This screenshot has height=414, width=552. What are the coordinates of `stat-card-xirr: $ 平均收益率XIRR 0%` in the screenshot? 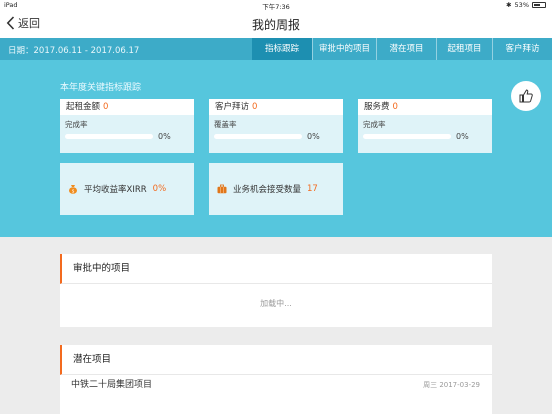 It's located at (127, 189).